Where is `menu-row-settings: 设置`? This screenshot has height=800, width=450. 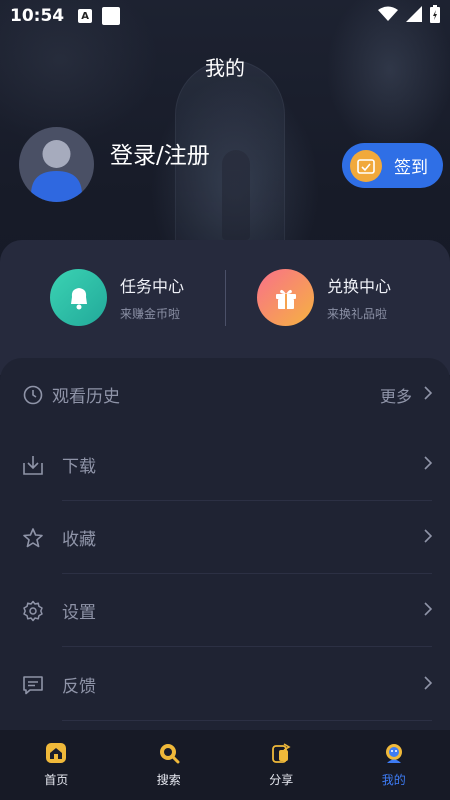
menu-row-settings: 设置 is located at coordinates (225, 610).